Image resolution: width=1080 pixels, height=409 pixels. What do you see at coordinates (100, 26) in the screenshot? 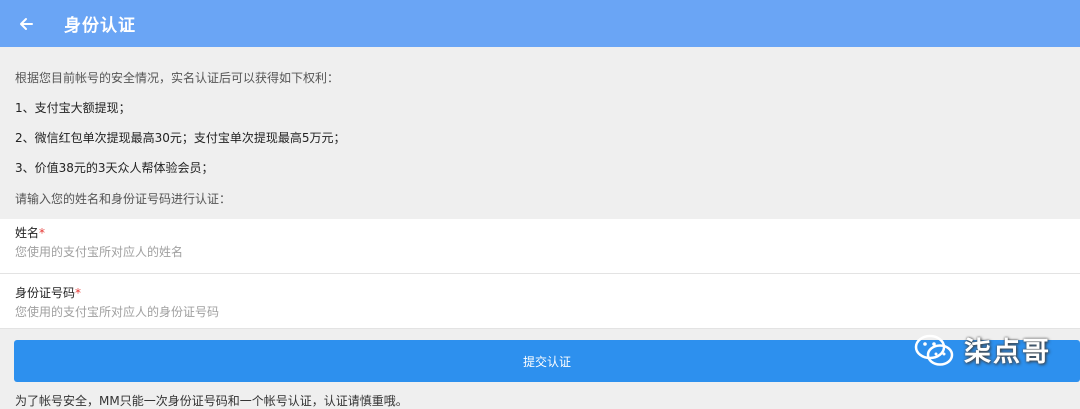
I see `page-title: 身份认证` at bounding box center [100, 26].